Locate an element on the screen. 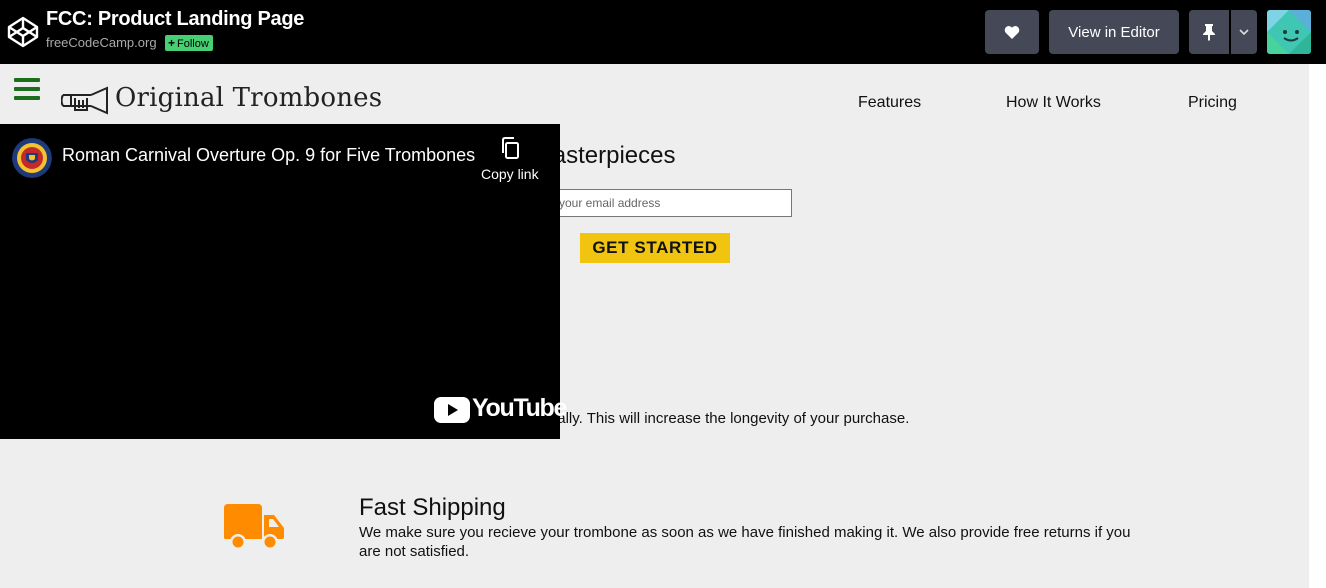  hamburger-menu-icon is located at coordinates (27, 89).